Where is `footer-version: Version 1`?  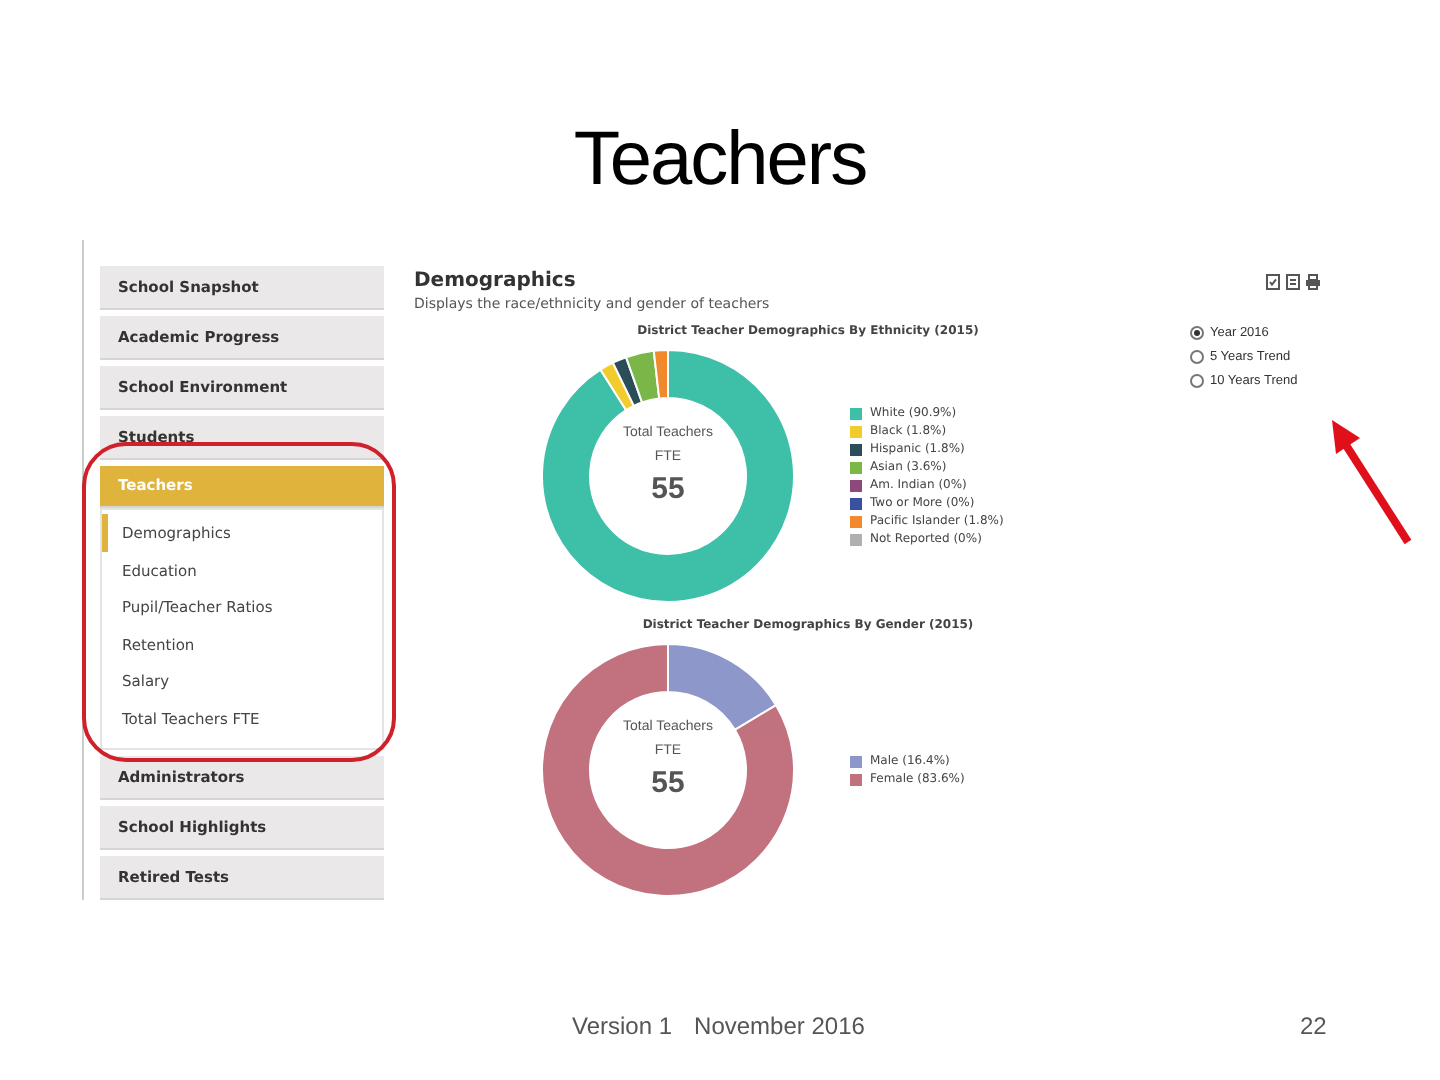 footer-version: Version 1 is located at coordinates (622, 1026).